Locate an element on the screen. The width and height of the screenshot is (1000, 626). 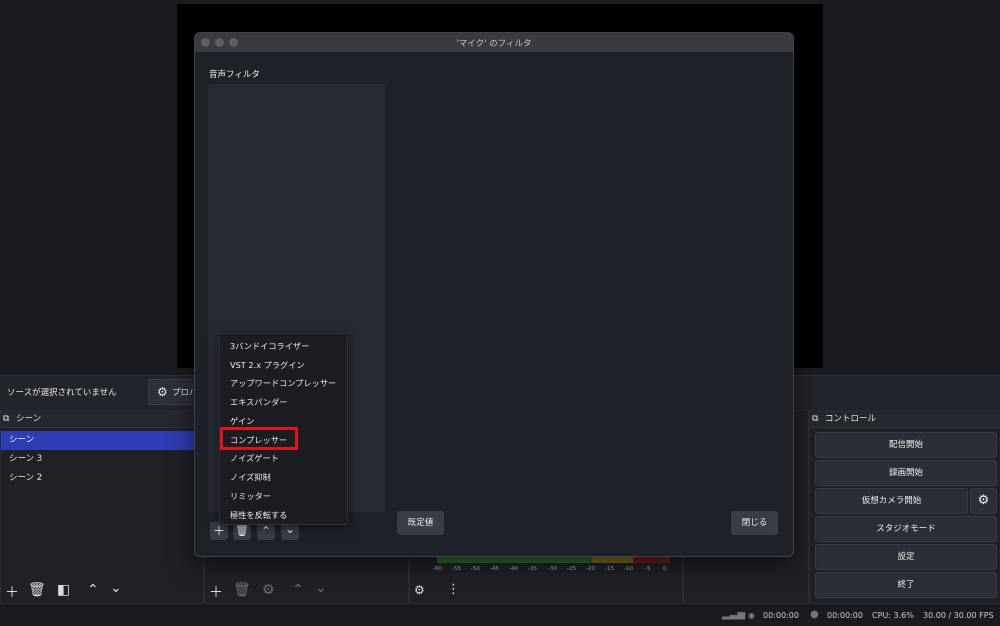
stream-time: 00:00:00 is located at coordinates (781, 615).